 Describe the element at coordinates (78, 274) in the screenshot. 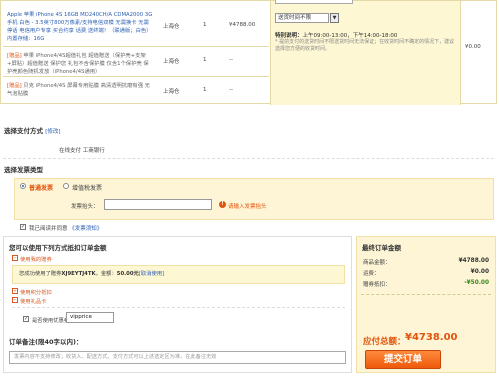

I see `gift-code: XJ9EYTJ4TK` at that location.